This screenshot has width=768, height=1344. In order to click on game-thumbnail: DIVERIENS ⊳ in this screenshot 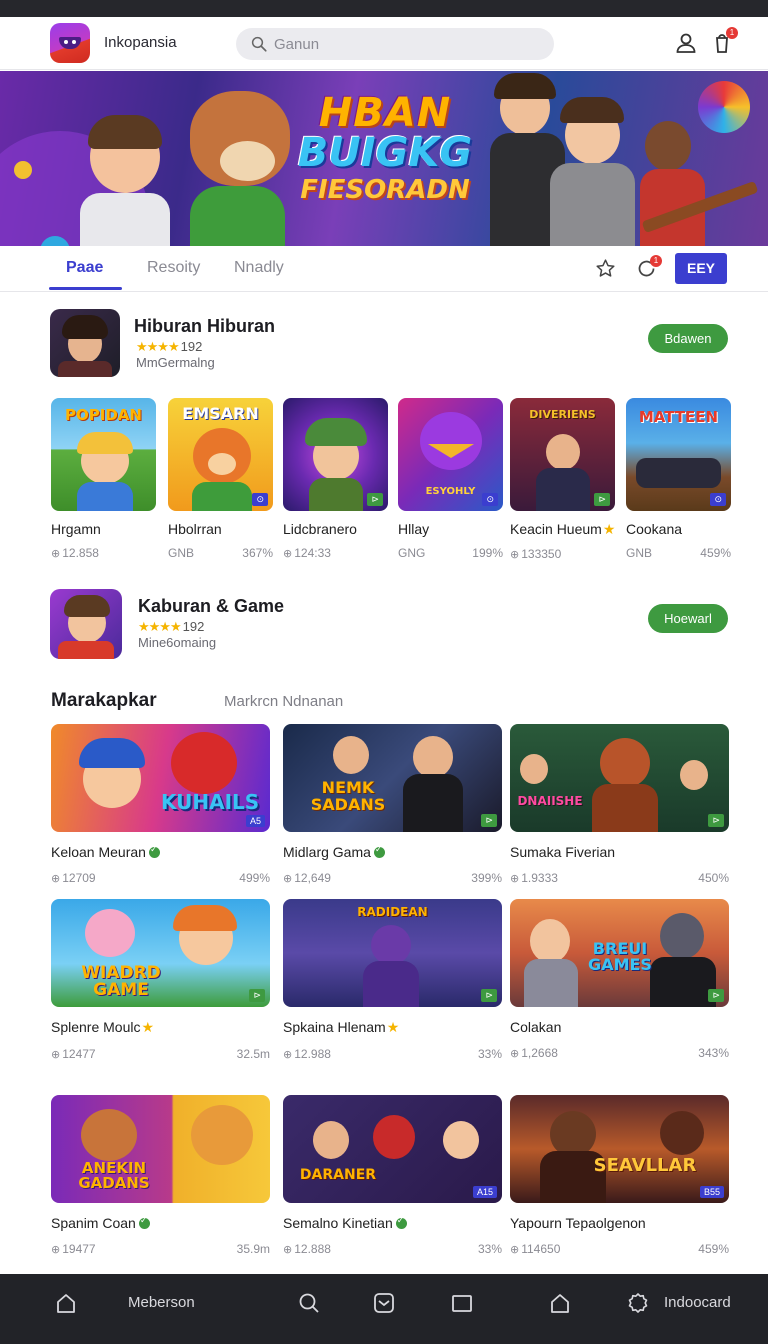, I will do `click(562, 454)`.